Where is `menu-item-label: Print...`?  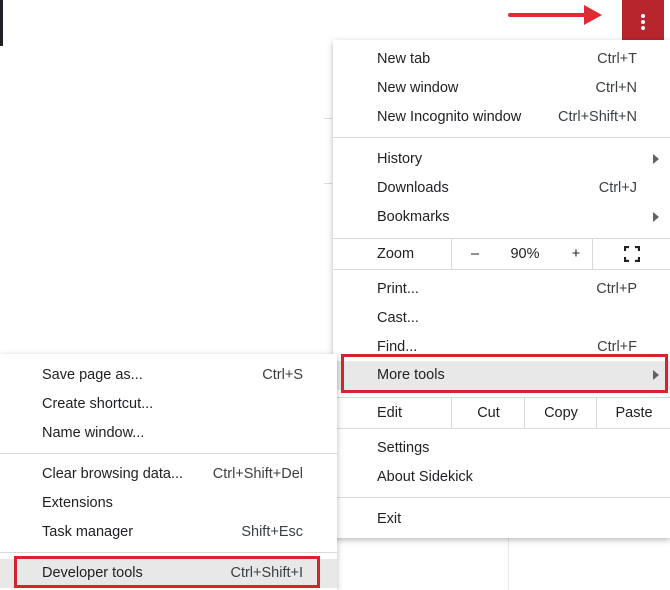
menu-item-label: Print... is located at coordinates (398, 289).